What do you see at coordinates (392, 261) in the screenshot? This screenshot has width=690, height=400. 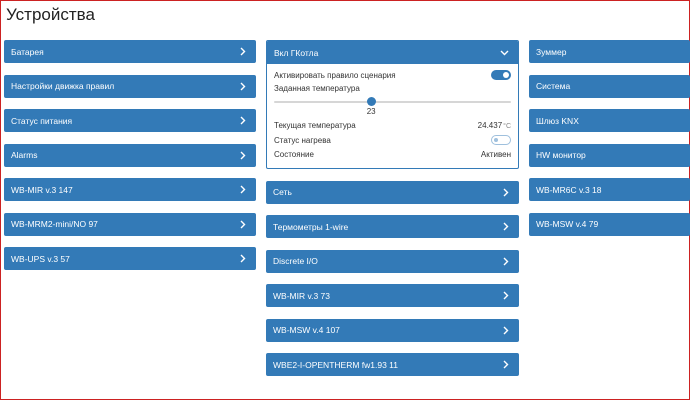 I see `device-discrete-io: Discrete I/O` at bounding box center [392, 261].